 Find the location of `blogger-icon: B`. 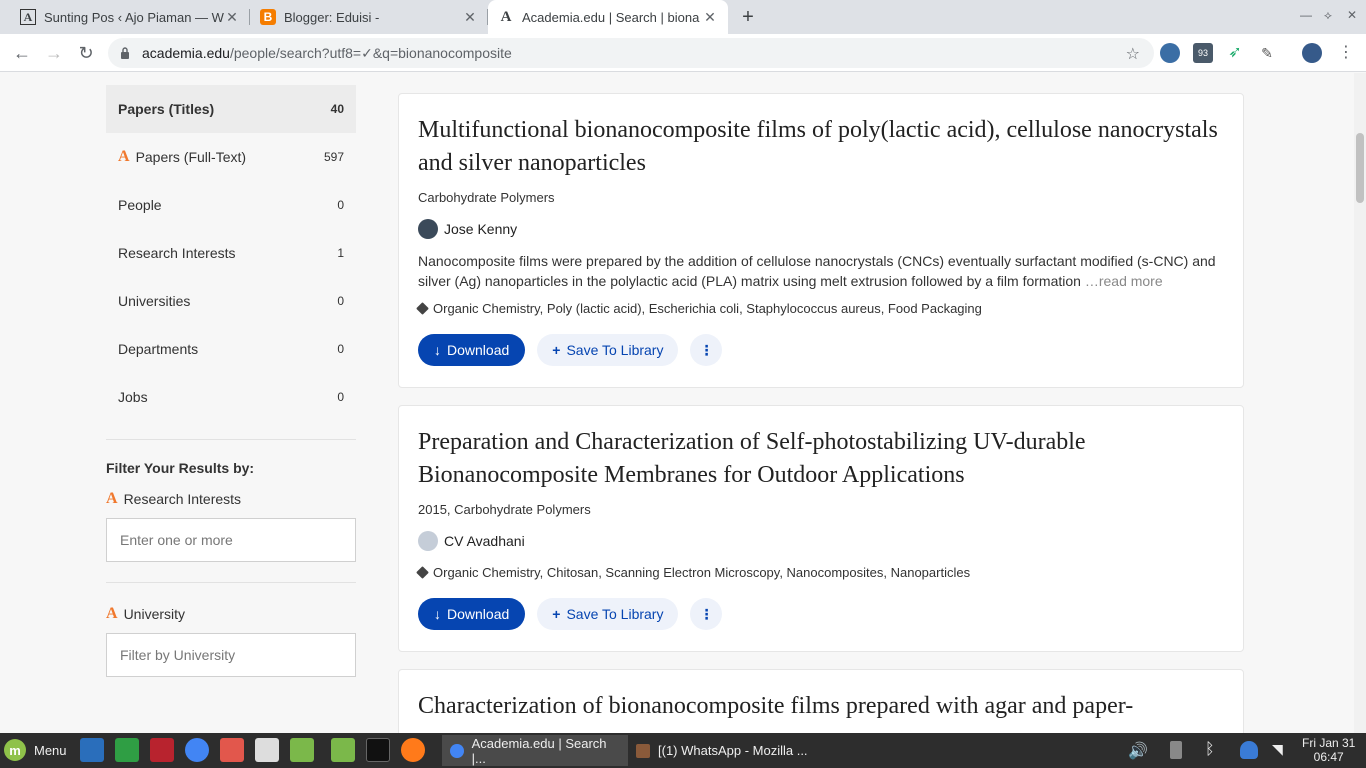

blogger-icon: B is located at coordinates (268, 17).